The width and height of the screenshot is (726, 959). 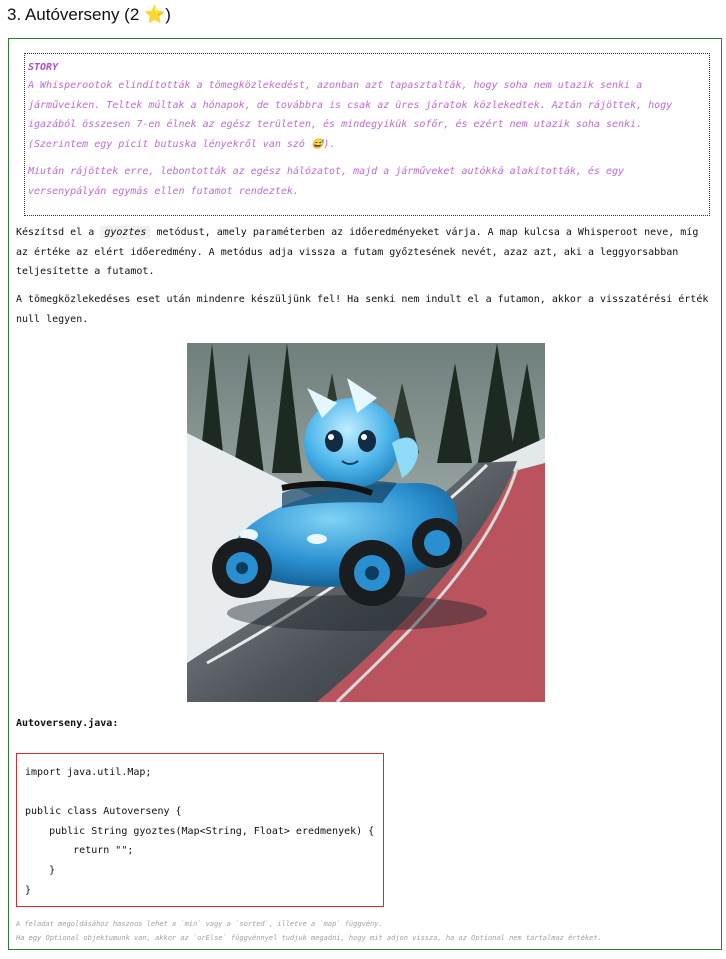 I want to click on method-name-code: gyoztes, so click(x=125, y=232).